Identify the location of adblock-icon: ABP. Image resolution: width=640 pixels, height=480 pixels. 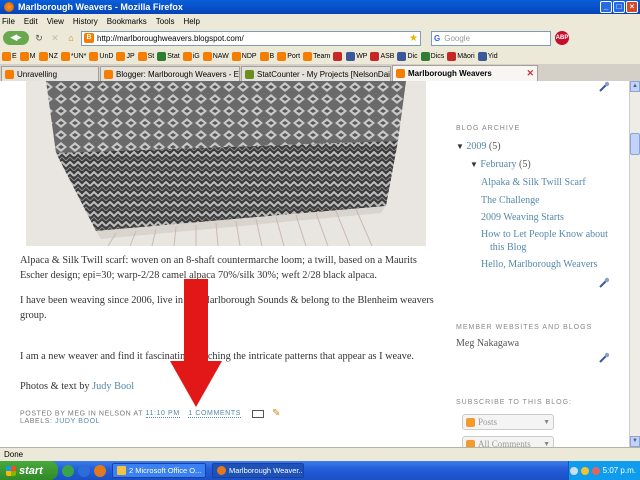
(562, 38).